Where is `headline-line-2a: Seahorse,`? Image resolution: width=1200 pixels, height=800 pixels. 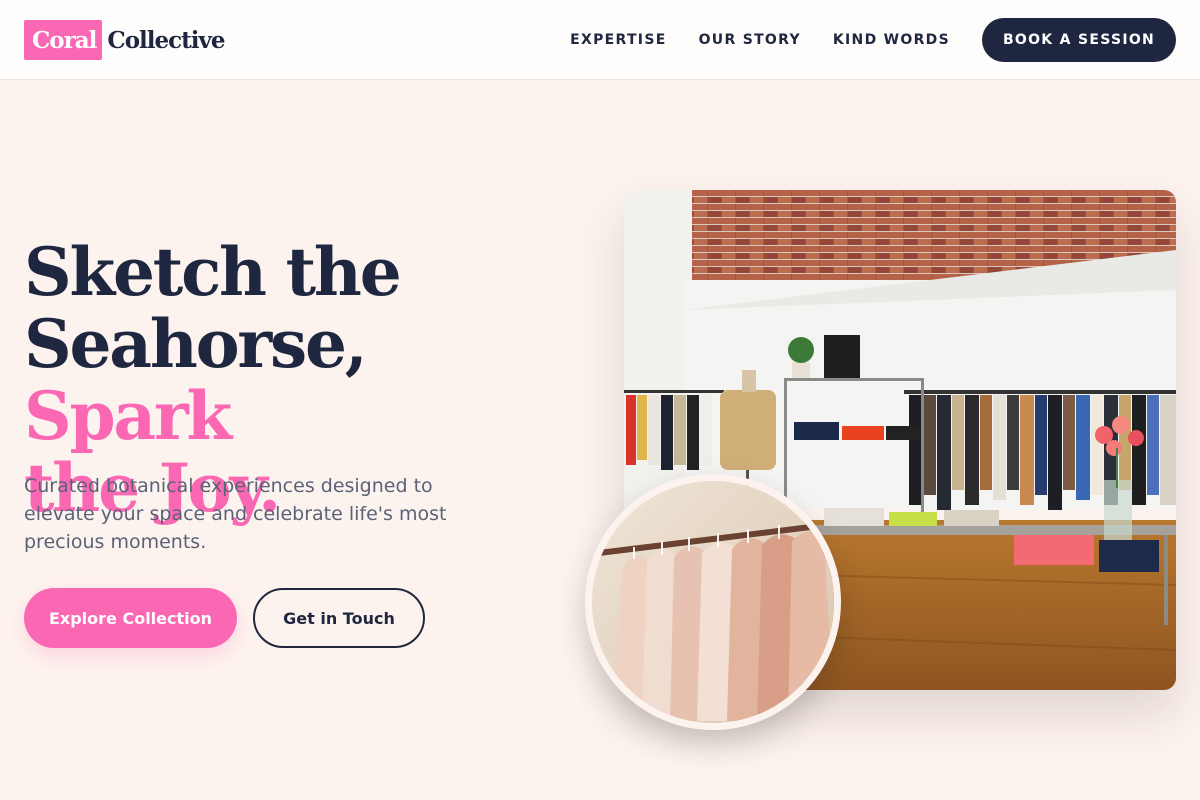
headline-line-2a: Seahorse, is located at coordinates (196, 344).